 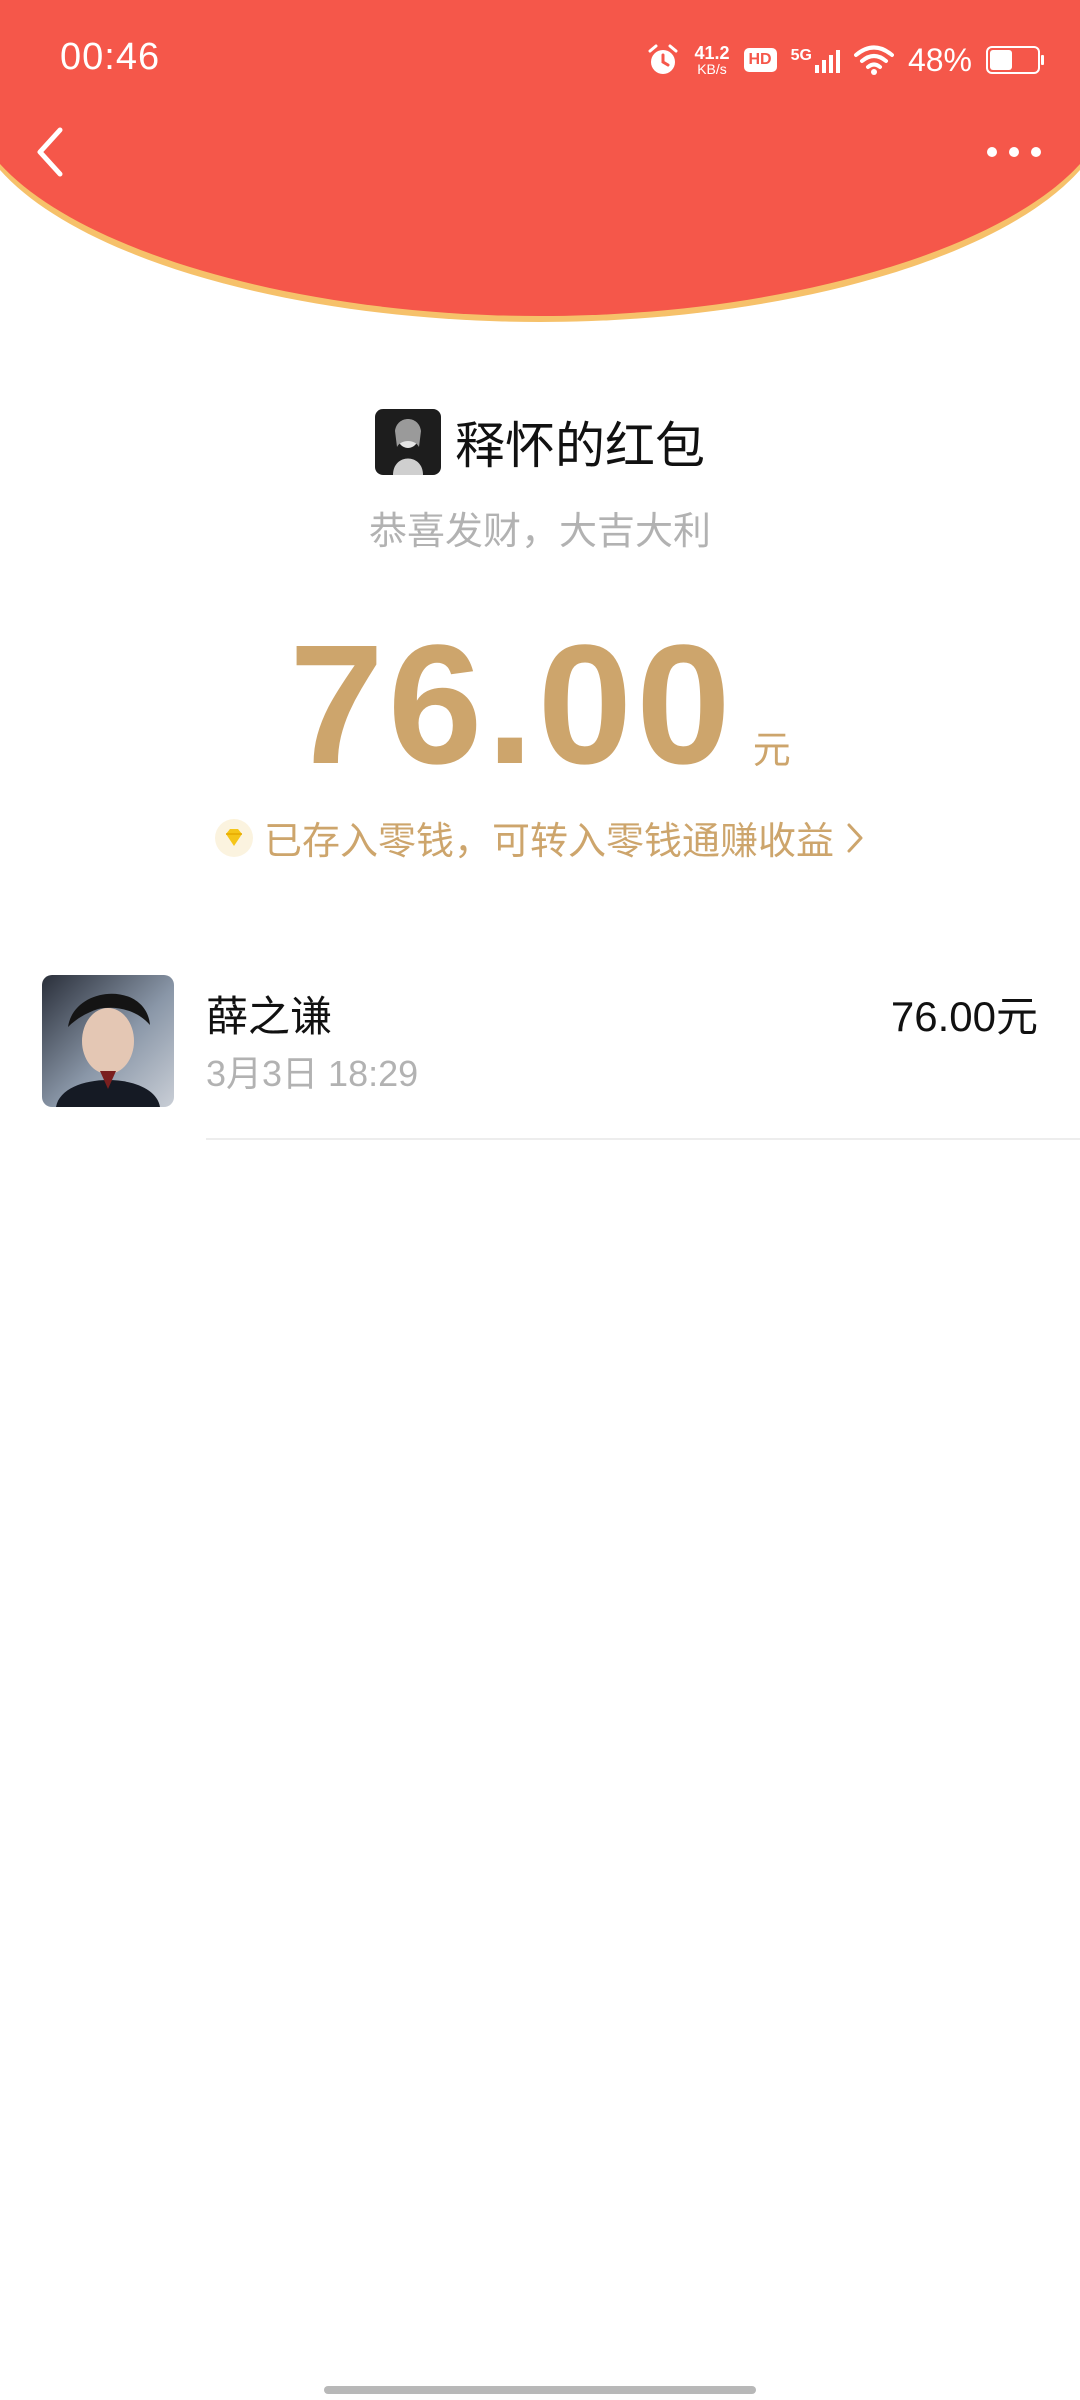 I want to click on wallet-note-link: 已存入零钱，可转入零钱通赚收益, so click(x=540, y=837).